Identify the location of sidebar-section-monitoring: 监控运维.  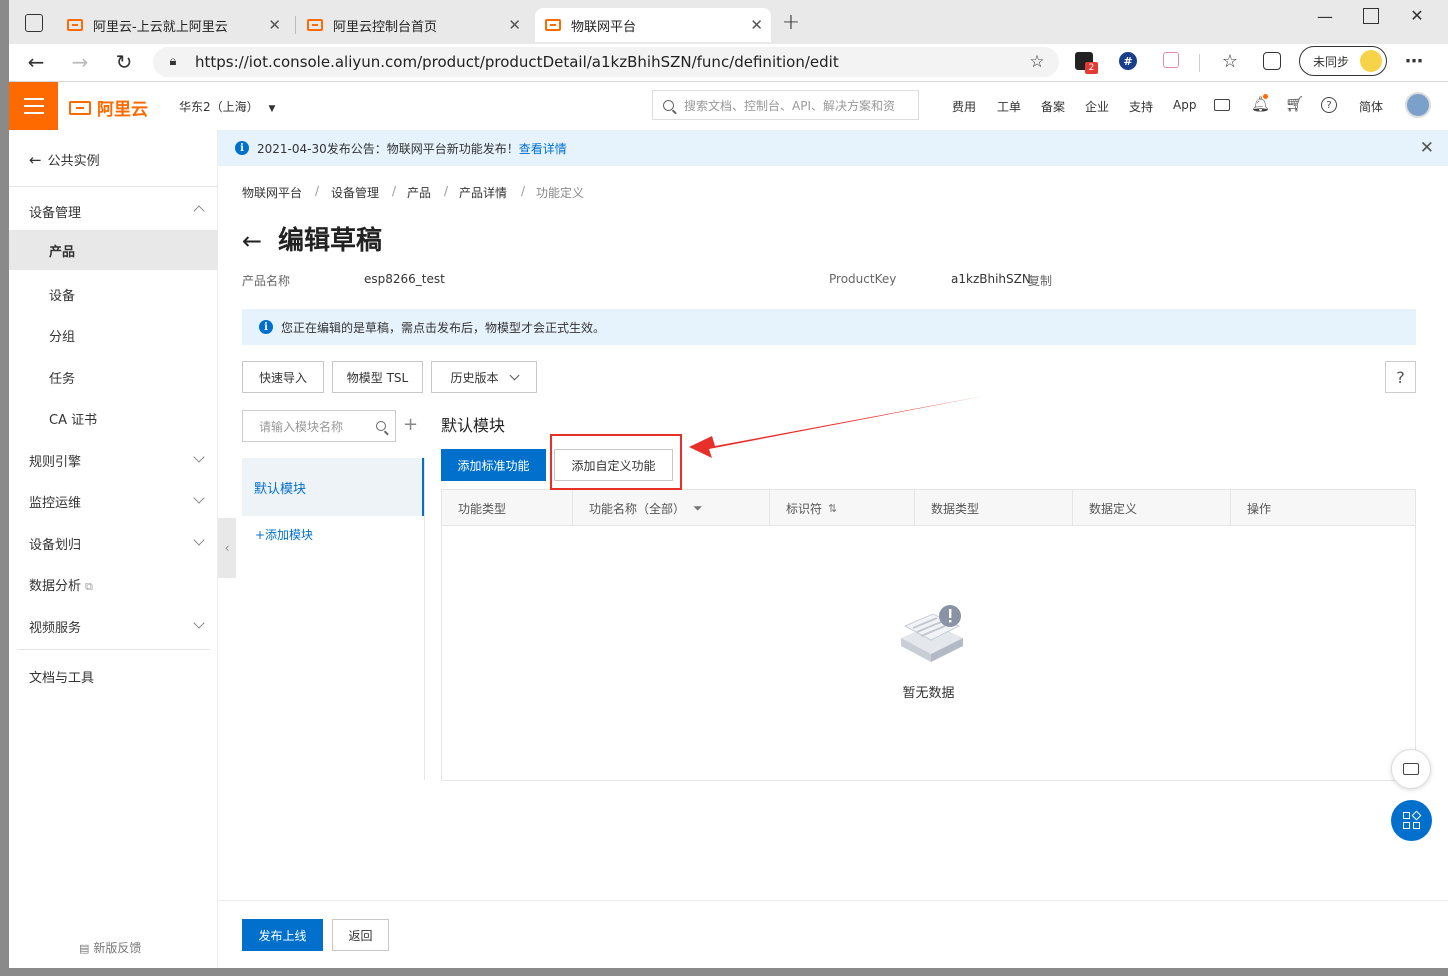
(55, 501).